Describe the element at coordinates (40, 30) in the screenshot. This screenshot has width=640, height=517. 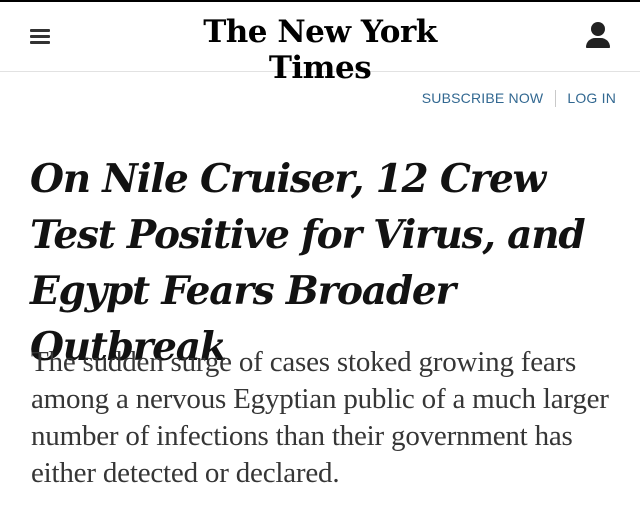
I see `menu-bar-top` at that location.